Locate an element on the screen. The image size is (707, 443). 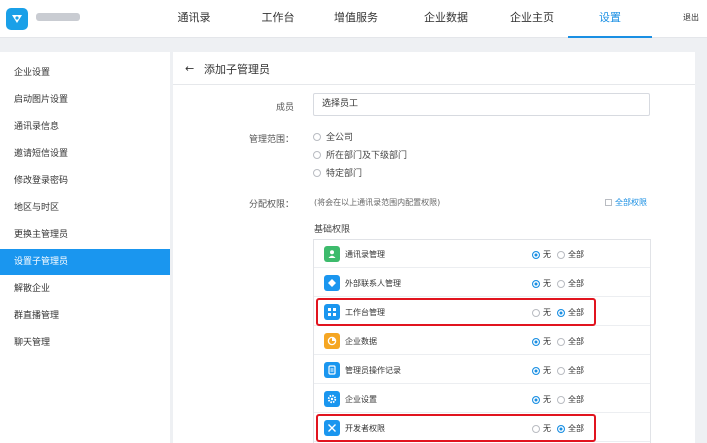
nav-settings: 设置 is located at coordinates (610, 19).